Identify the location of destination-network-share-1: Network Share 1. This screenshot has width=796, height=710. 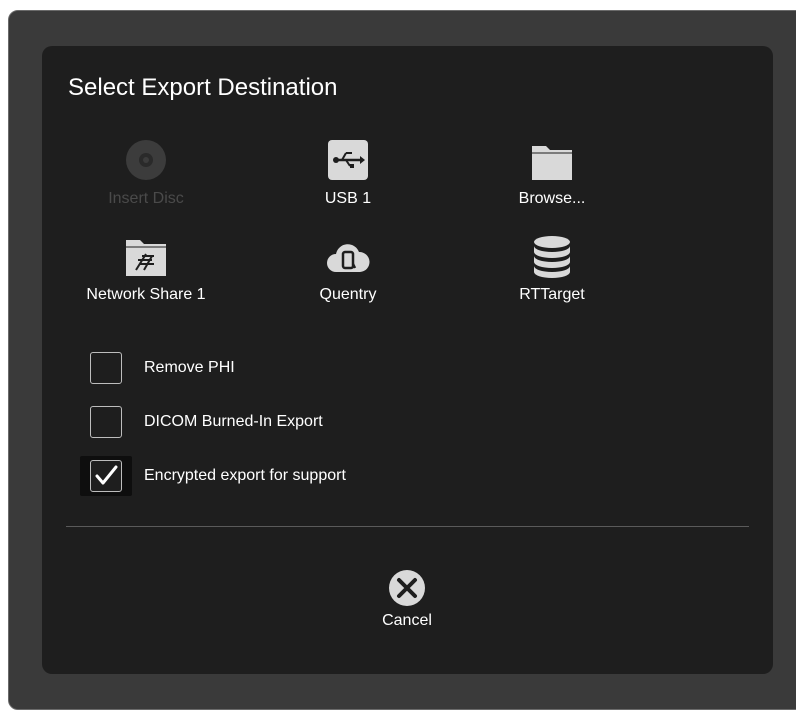
(146, 269).